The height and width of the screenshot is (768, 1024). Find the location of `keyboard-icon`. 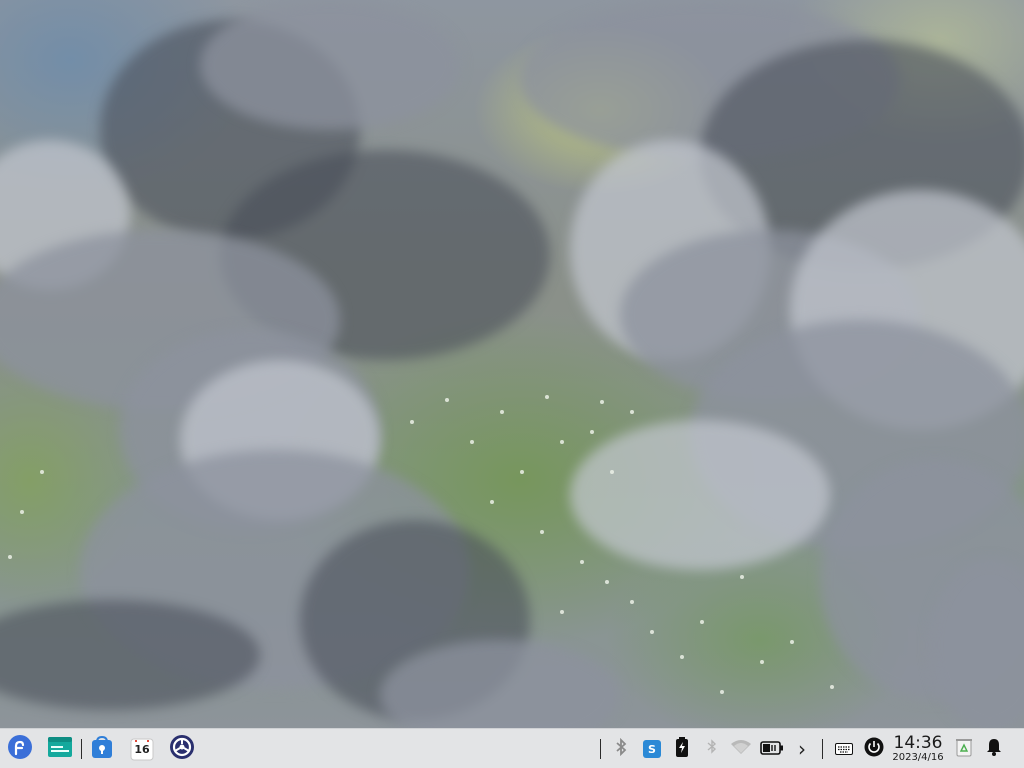

keyboard-icon is located at coordinates (844, 749).